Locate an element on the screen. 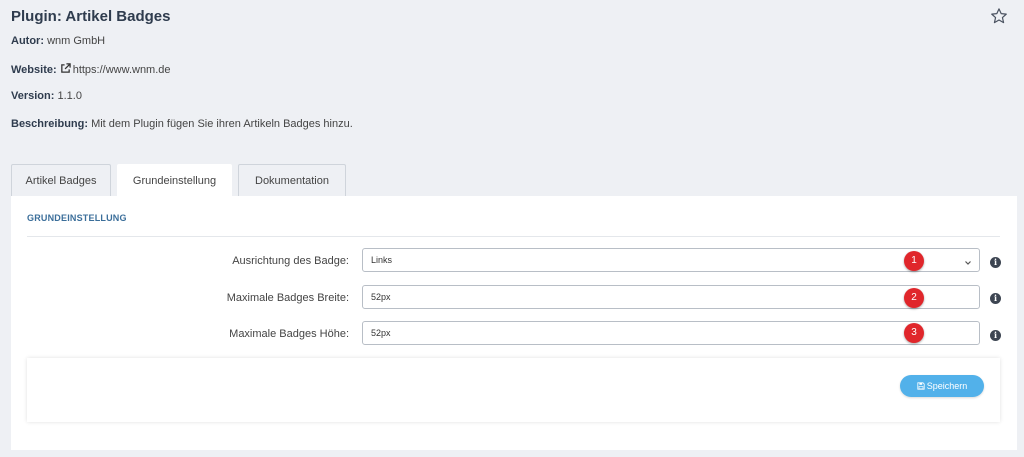 The width and height of the screenshot is (1024, 457). section-divider is located at coordinates (513, 236).